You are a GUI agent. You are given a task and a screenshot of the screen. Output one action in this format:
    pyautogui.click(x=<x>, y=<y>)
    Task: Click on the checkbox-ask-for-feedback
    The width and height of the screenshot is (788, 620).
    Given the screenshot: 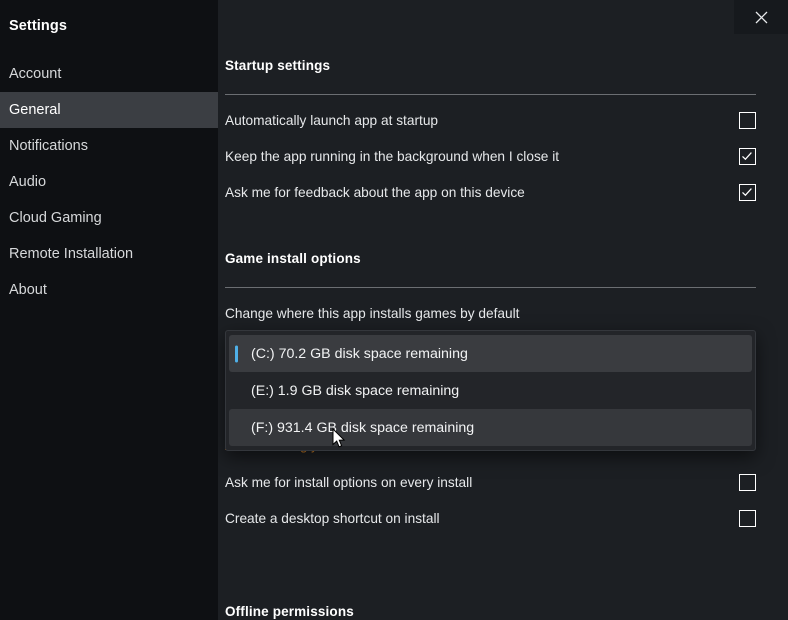 What is the action you would take?
    pyautogui.click(x=747, y=192)
    